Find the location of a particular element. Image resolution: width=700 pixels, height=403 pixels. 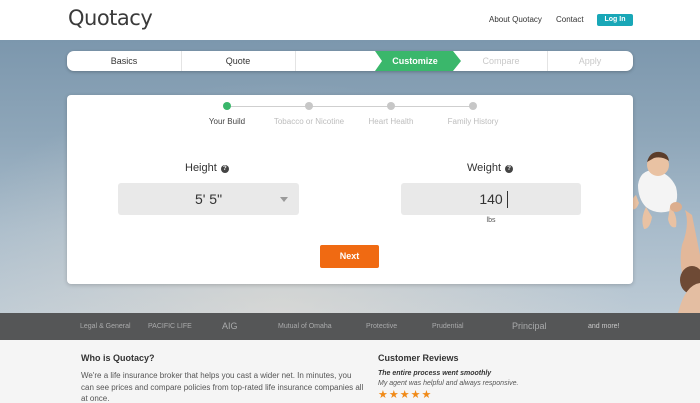

rating-stars: ★★★★★ is located at coordinates (405, 395).